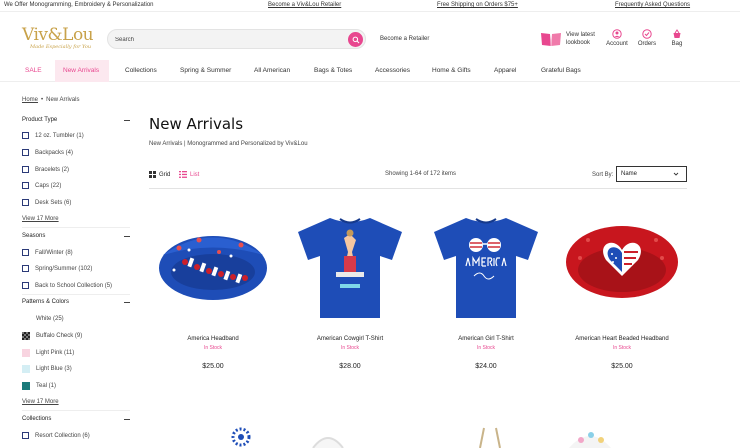  I want to click on search-button, so click(355, 39).